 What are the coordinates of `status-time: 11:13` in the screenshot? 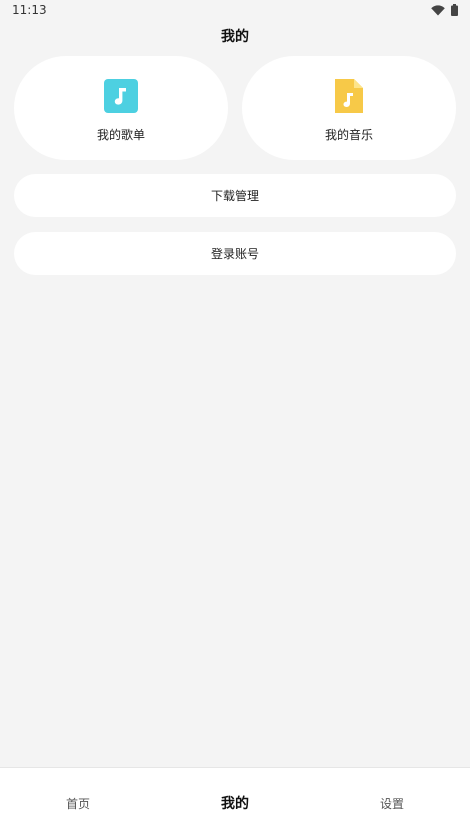 It's located at (29, 10).